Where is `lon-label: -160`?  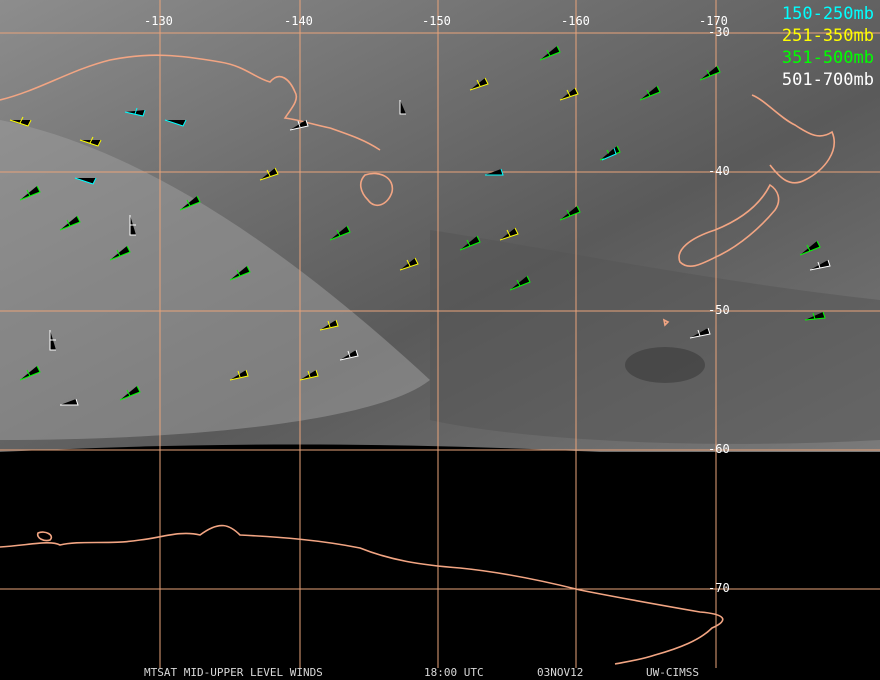 lon-label: -160 is located at coordinates (575, 21).